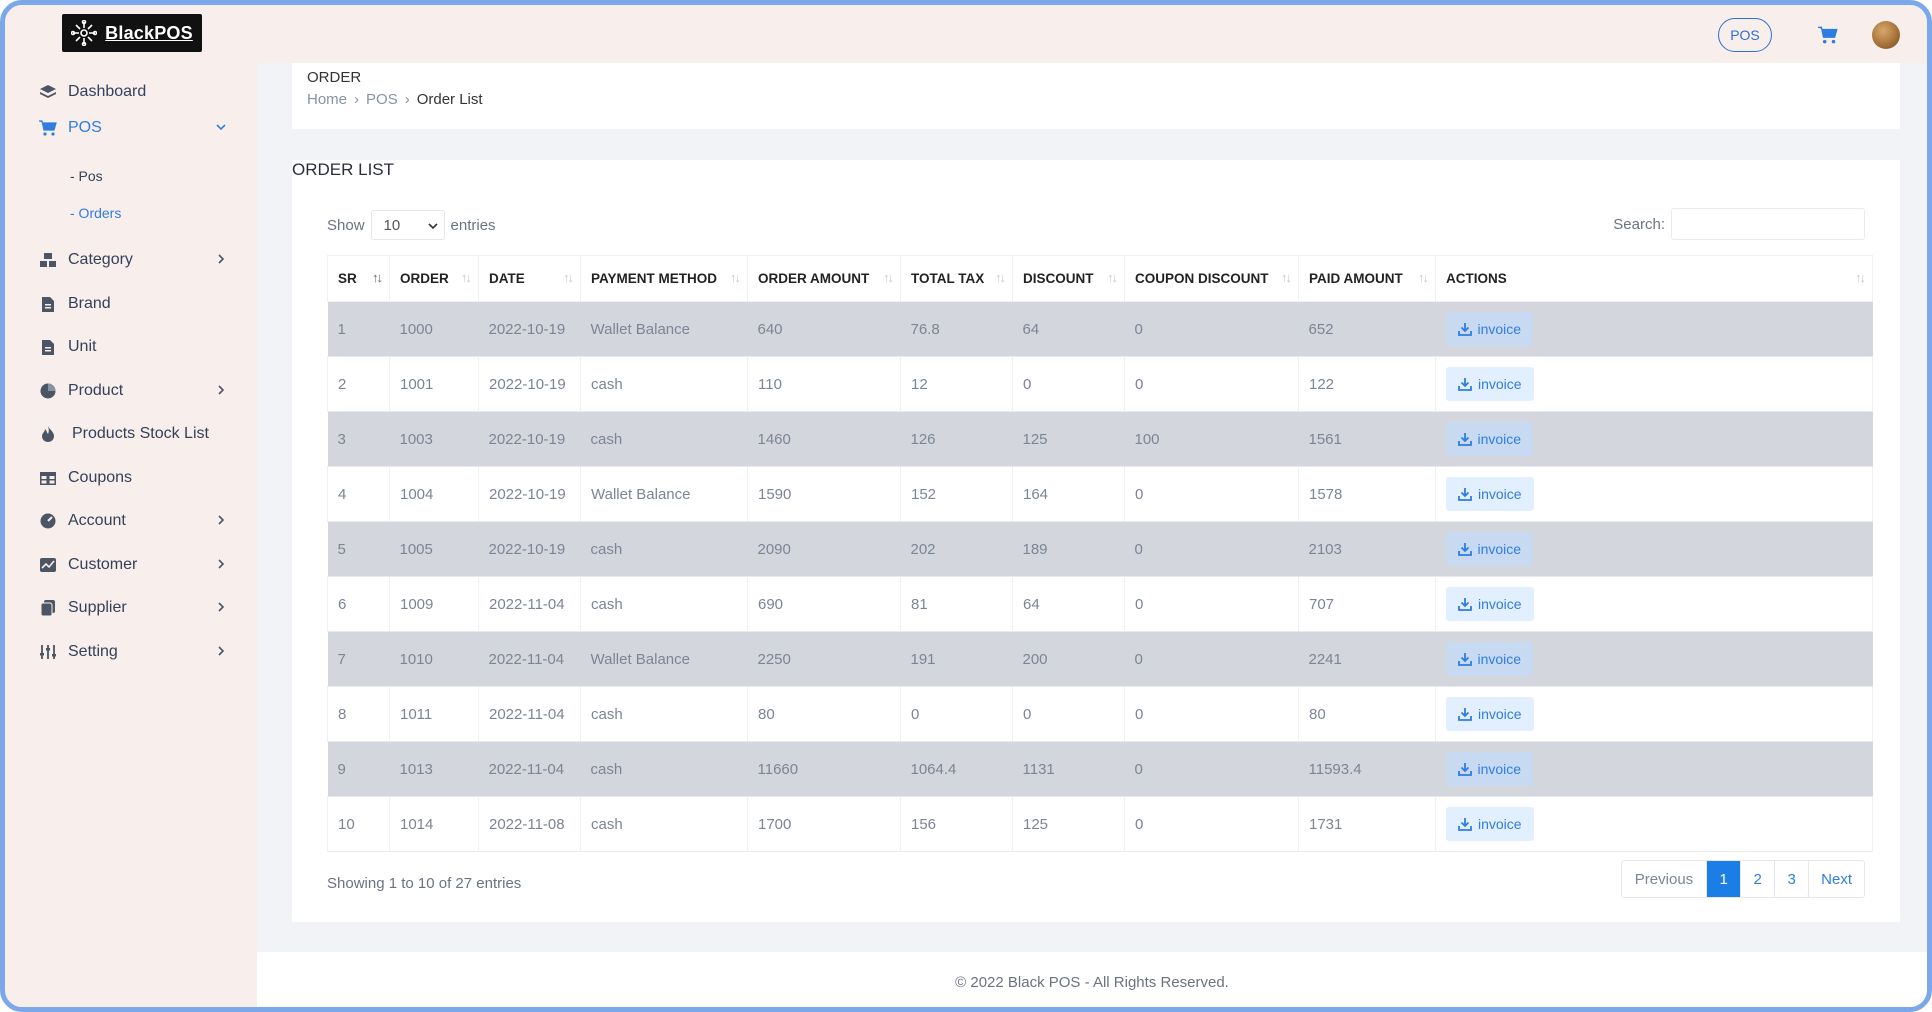 This screenshot has width=1932, height=1012. I want to click on brand-logo: BlackPOS, so click(132, 33).